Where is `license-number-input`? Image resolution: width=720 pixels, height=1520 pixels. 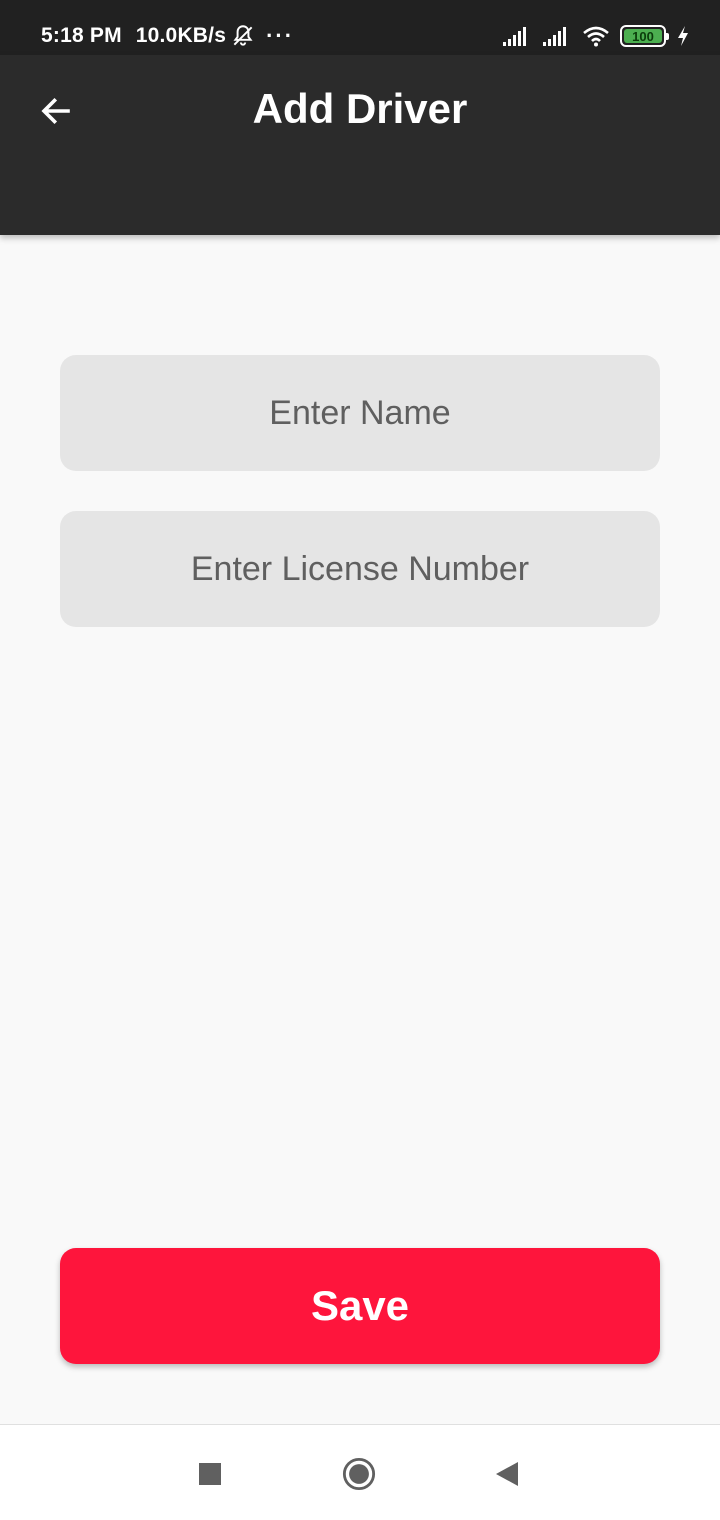
license-number-input is located at coordinates (360, 569).